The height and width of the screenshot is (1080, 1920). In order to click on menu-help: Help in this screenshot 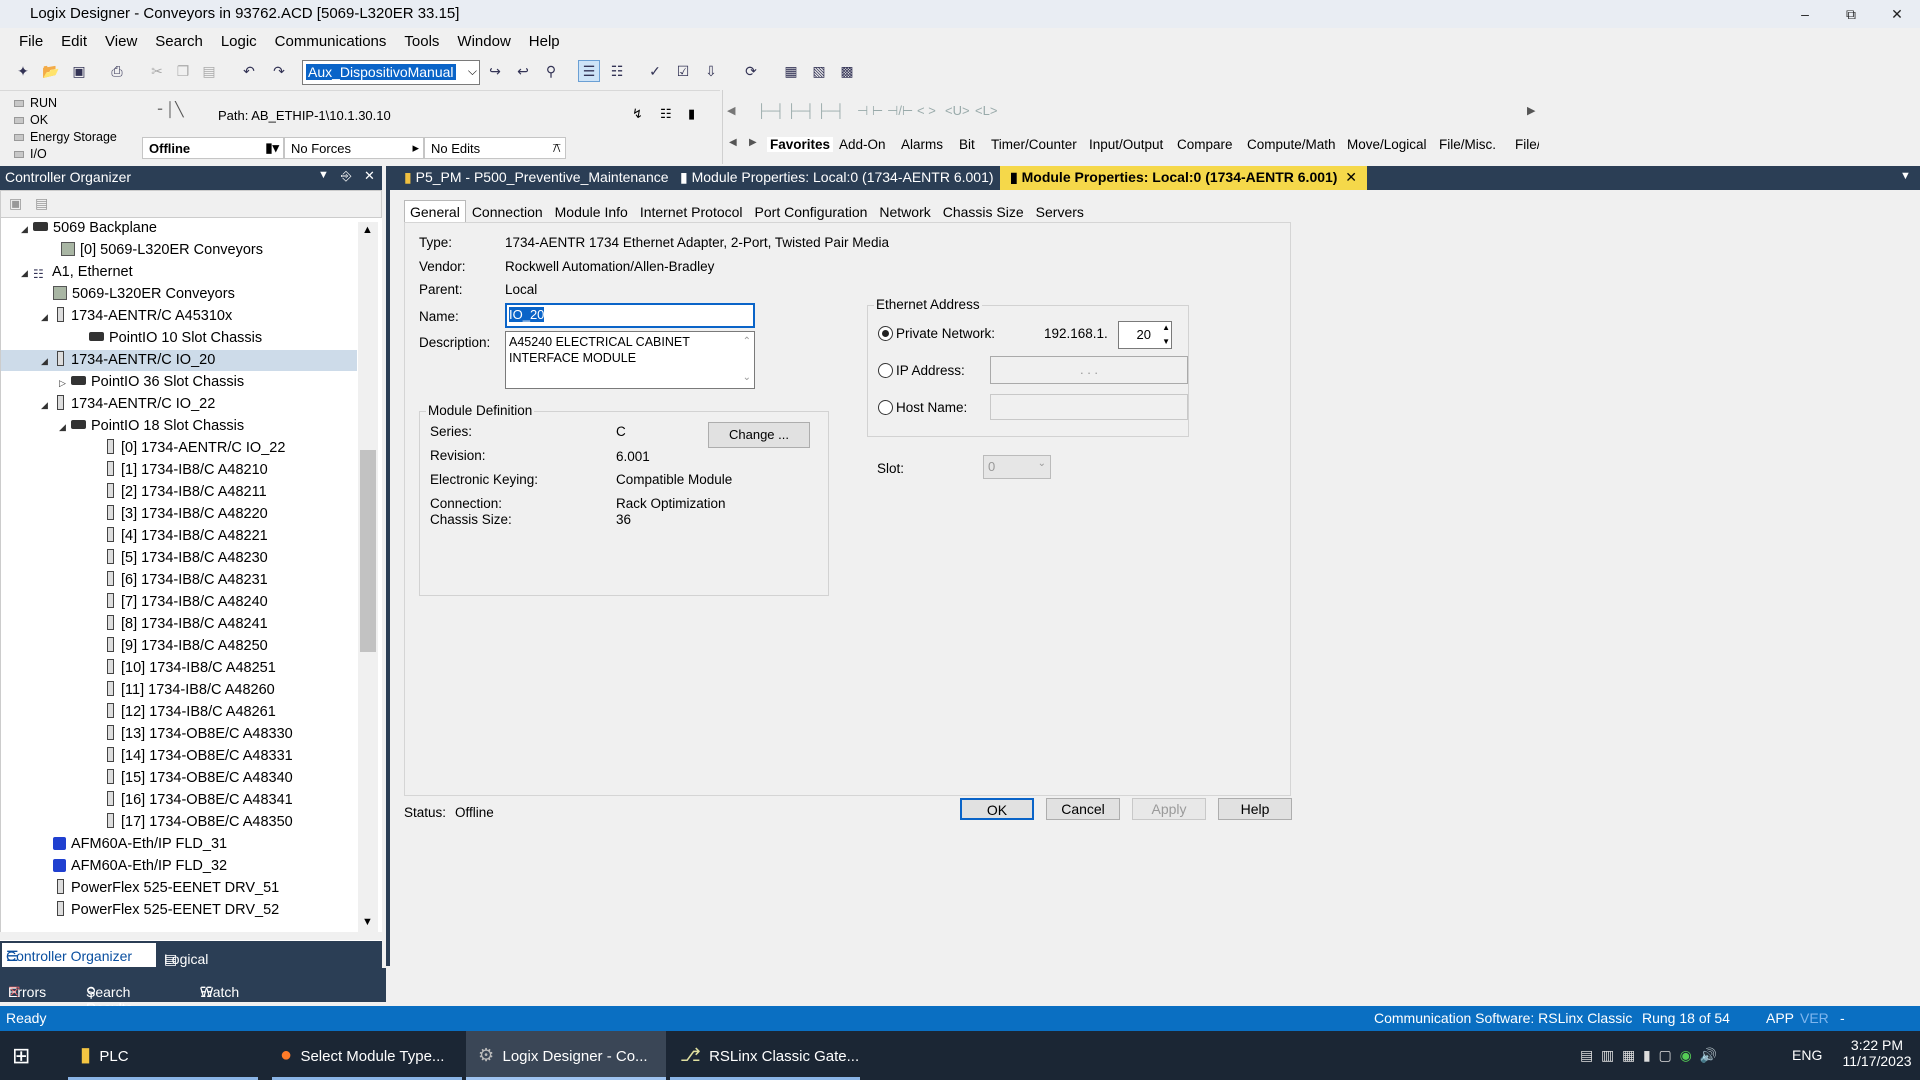, I will do `click(544, 41)`.